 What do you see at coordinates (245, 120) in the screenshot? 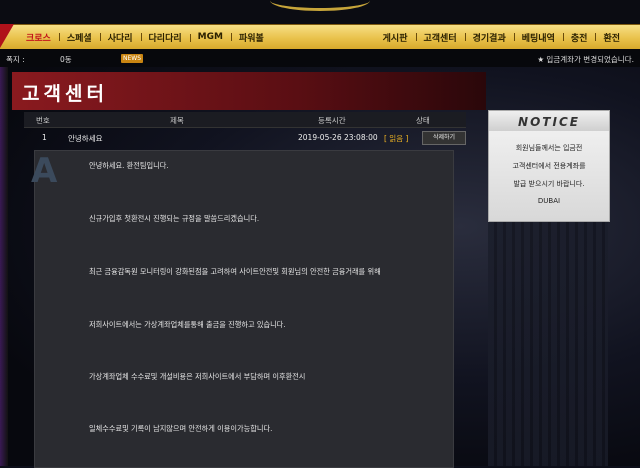
I see `table-header: 번호 제목 등록시간 상태` at bounding box center [245, 120].